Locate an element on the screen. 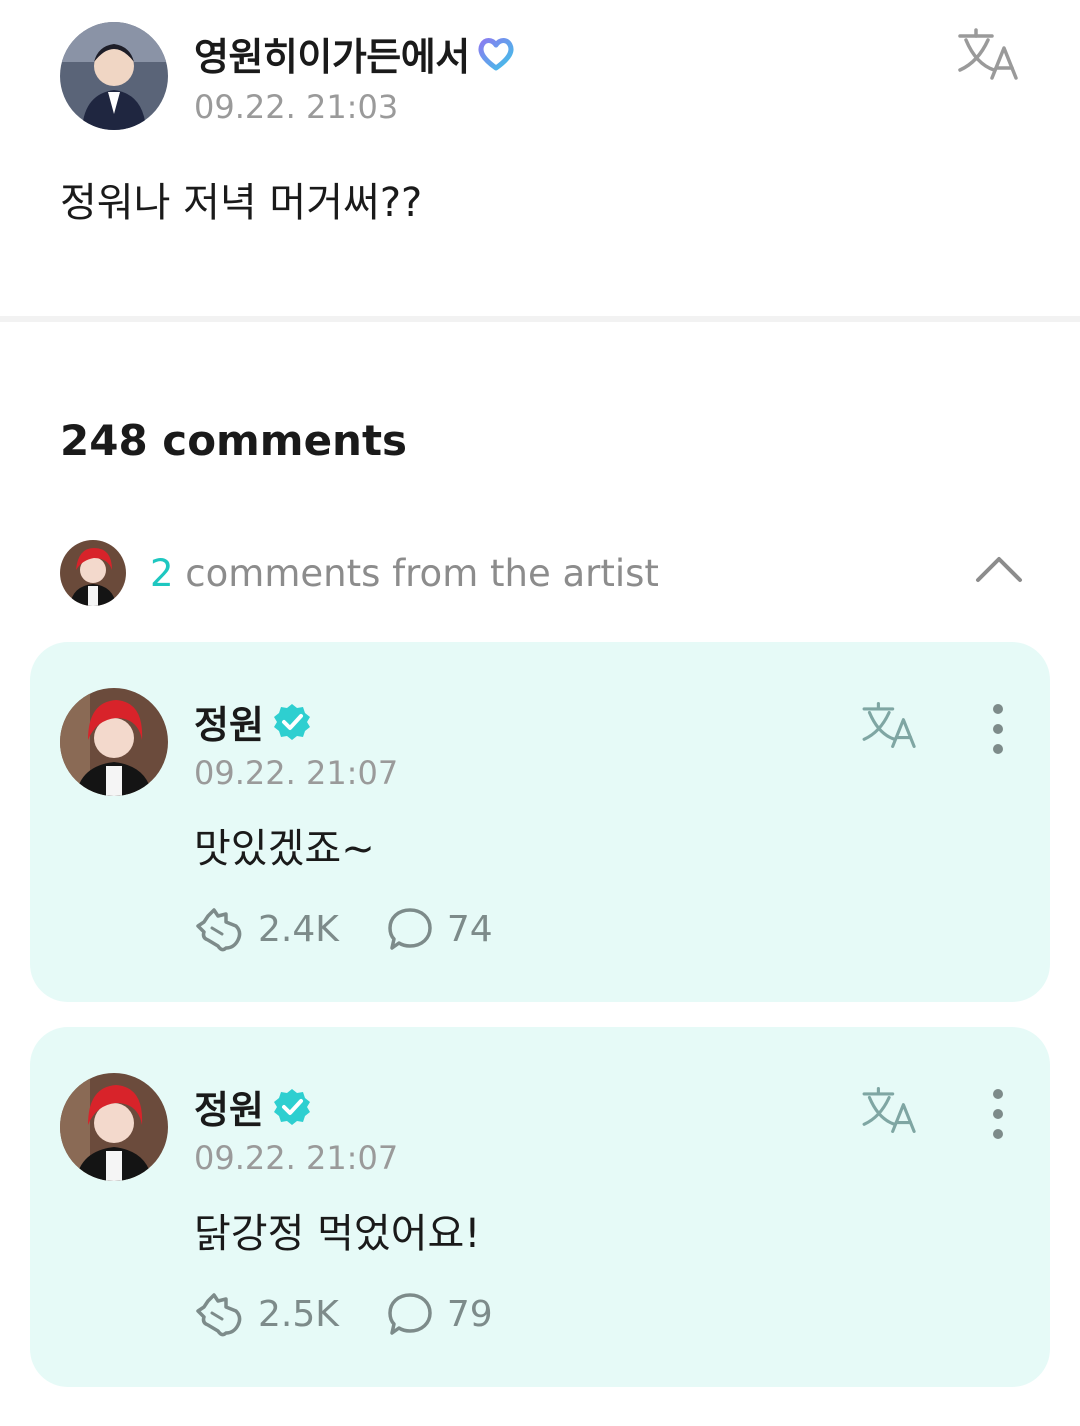 This screenshot has width=1080, height=1426. like-button: 2.4K is located at coordinates (266, 929).